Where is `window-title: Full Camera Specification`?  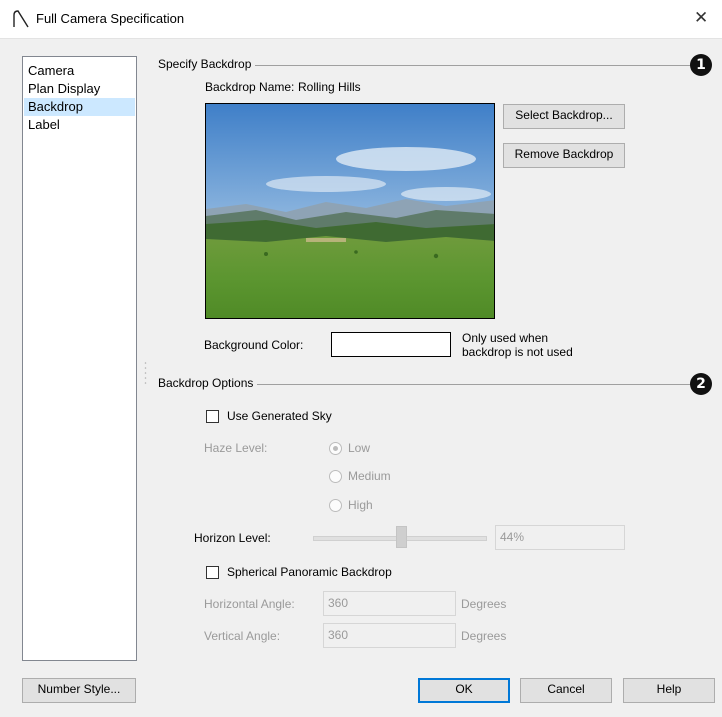 window-title: Full Camera Specification is located at coordinates (110, 18).